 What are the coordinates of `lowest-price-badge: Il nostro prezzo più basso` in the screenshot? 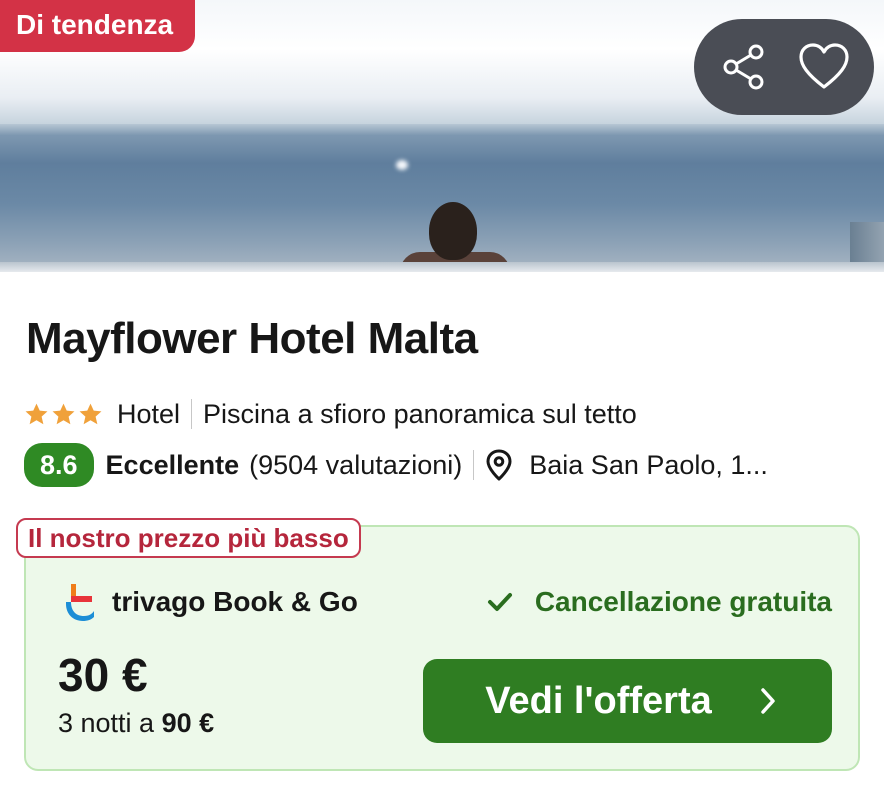 It's located at (188, 538).